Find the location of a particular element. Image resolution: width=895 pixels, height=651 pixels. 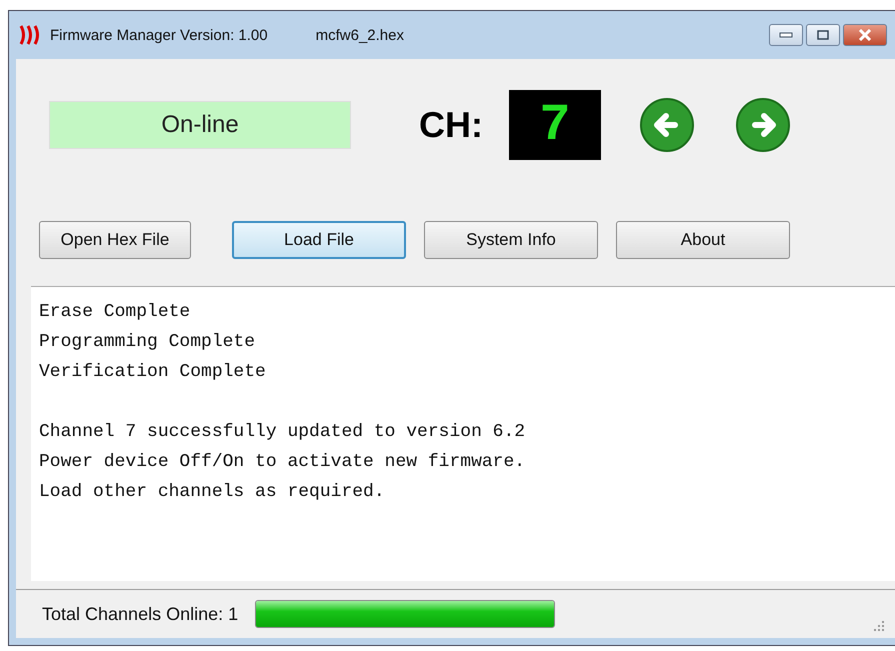

maximize-icon is located at coordinates (823, 35).